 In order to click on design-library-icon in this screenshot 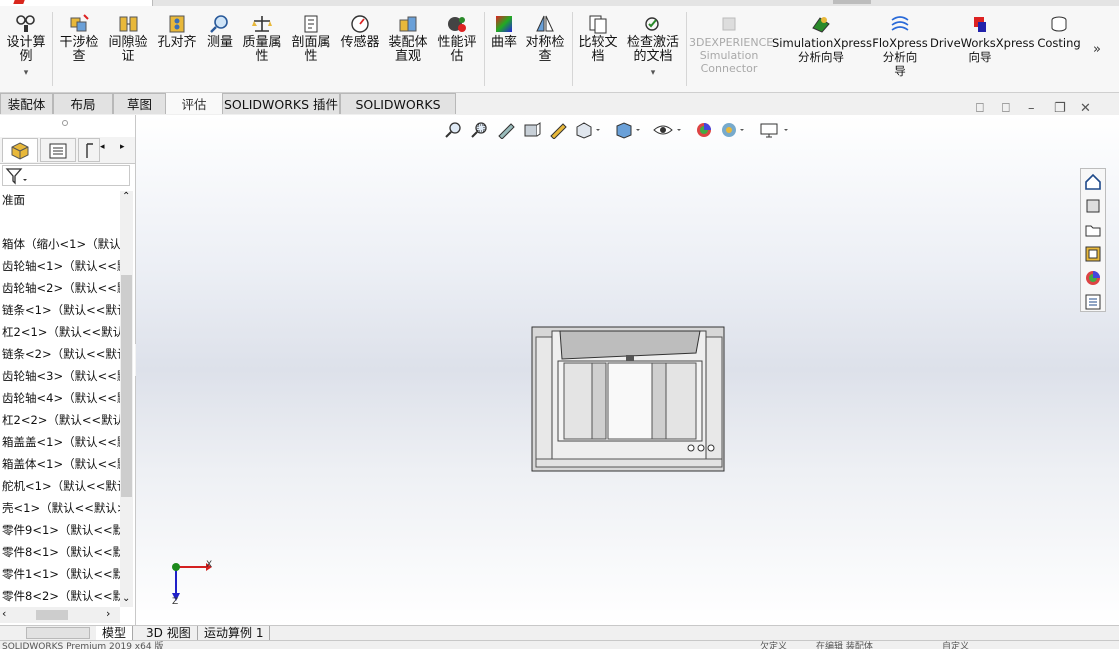, I will do `click(1093, 206)`.